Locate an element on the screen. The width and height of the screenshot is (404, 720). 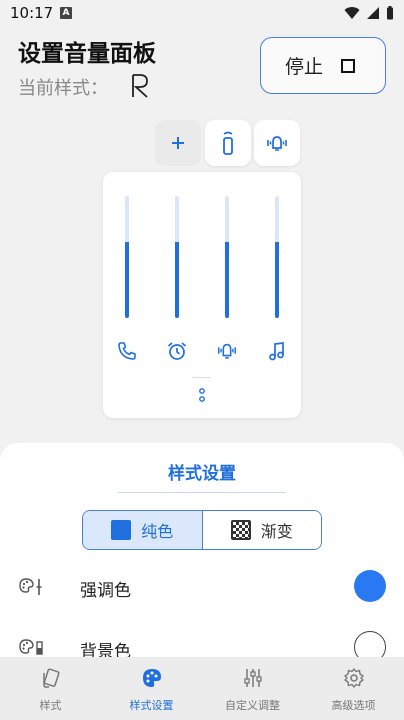
background-color-icon is located at coordinates (31, 647).